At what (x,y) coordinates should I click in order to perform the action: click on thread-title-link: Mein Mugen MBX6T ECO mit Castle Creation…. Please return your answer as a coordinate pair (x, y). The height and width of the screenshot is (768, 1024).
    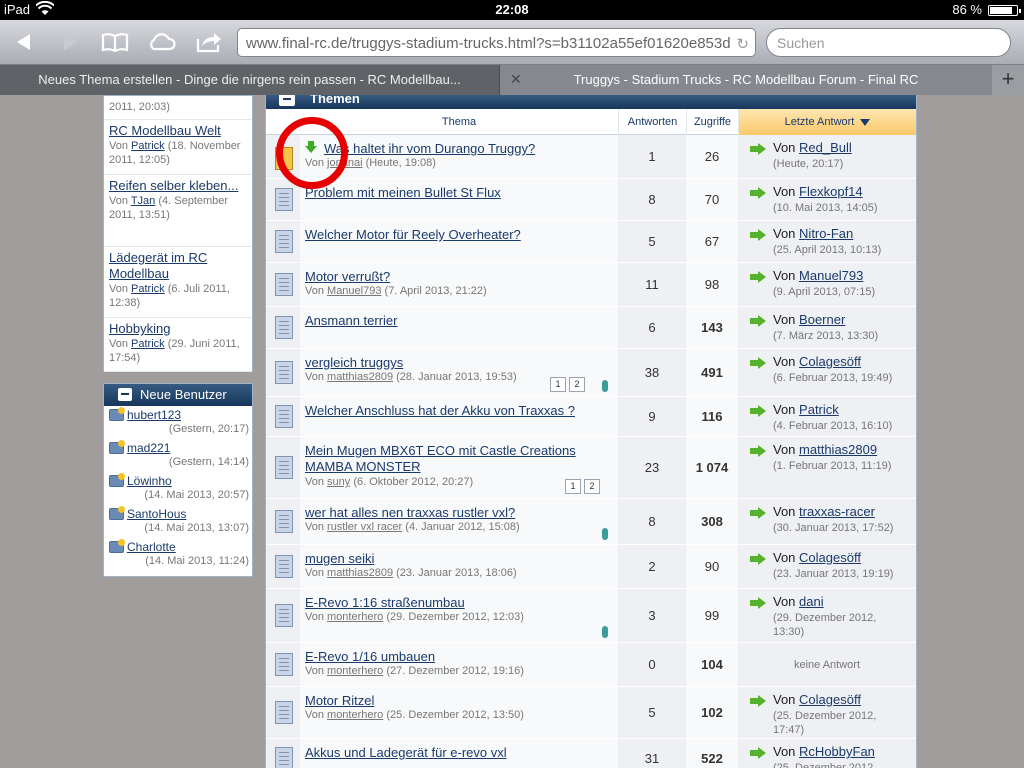
    Looking at the image, I should click on (450, 459).